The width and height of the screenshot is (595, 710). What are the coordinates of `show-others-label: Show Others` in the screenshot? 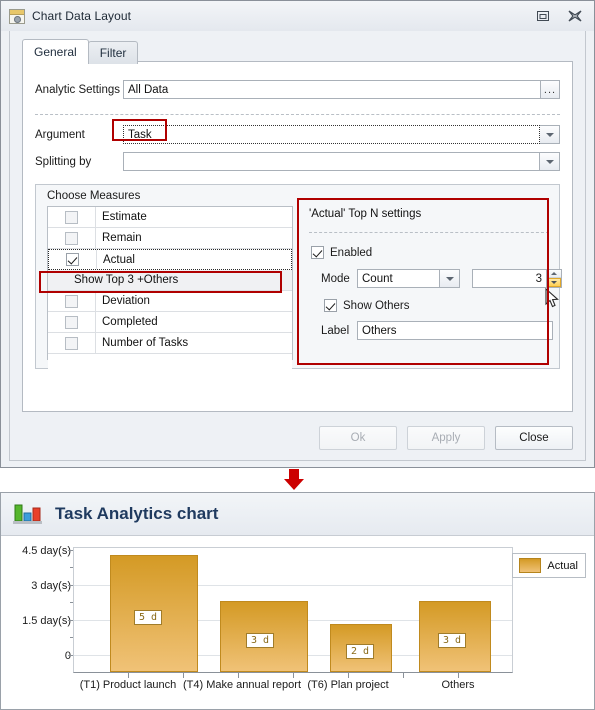 It's located at (376, 305).